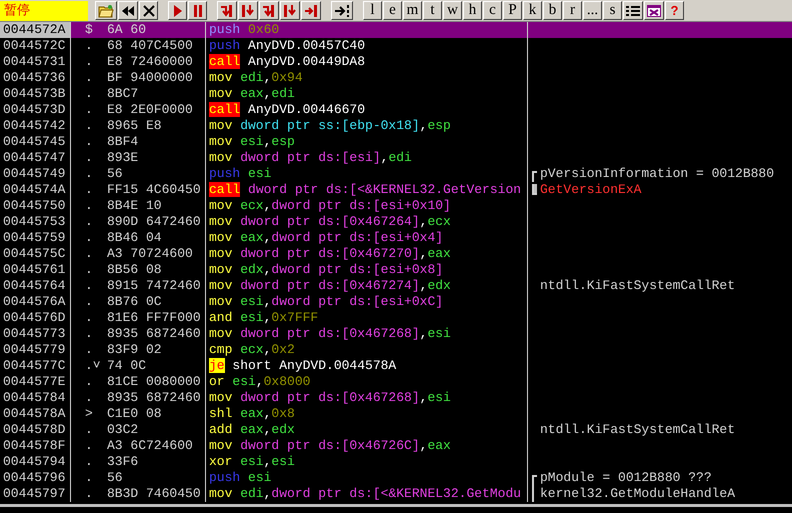 This screenshot has height=513, width=792. What do you see at coordinates (154, 222) in the screenshot?
I see `hex-dump-text: 890D 6472460` at bounding box center [154, 222].